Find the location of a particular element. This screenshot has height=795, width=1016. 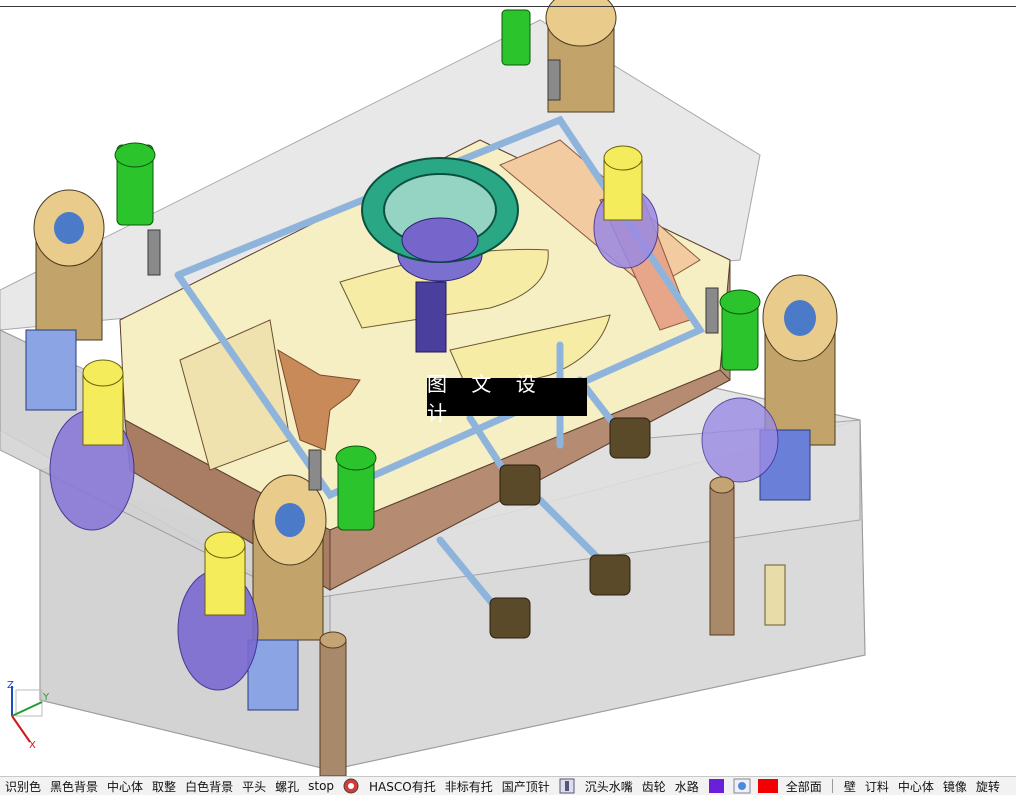

red-swatch-icon is located at coordinates (768, 786).